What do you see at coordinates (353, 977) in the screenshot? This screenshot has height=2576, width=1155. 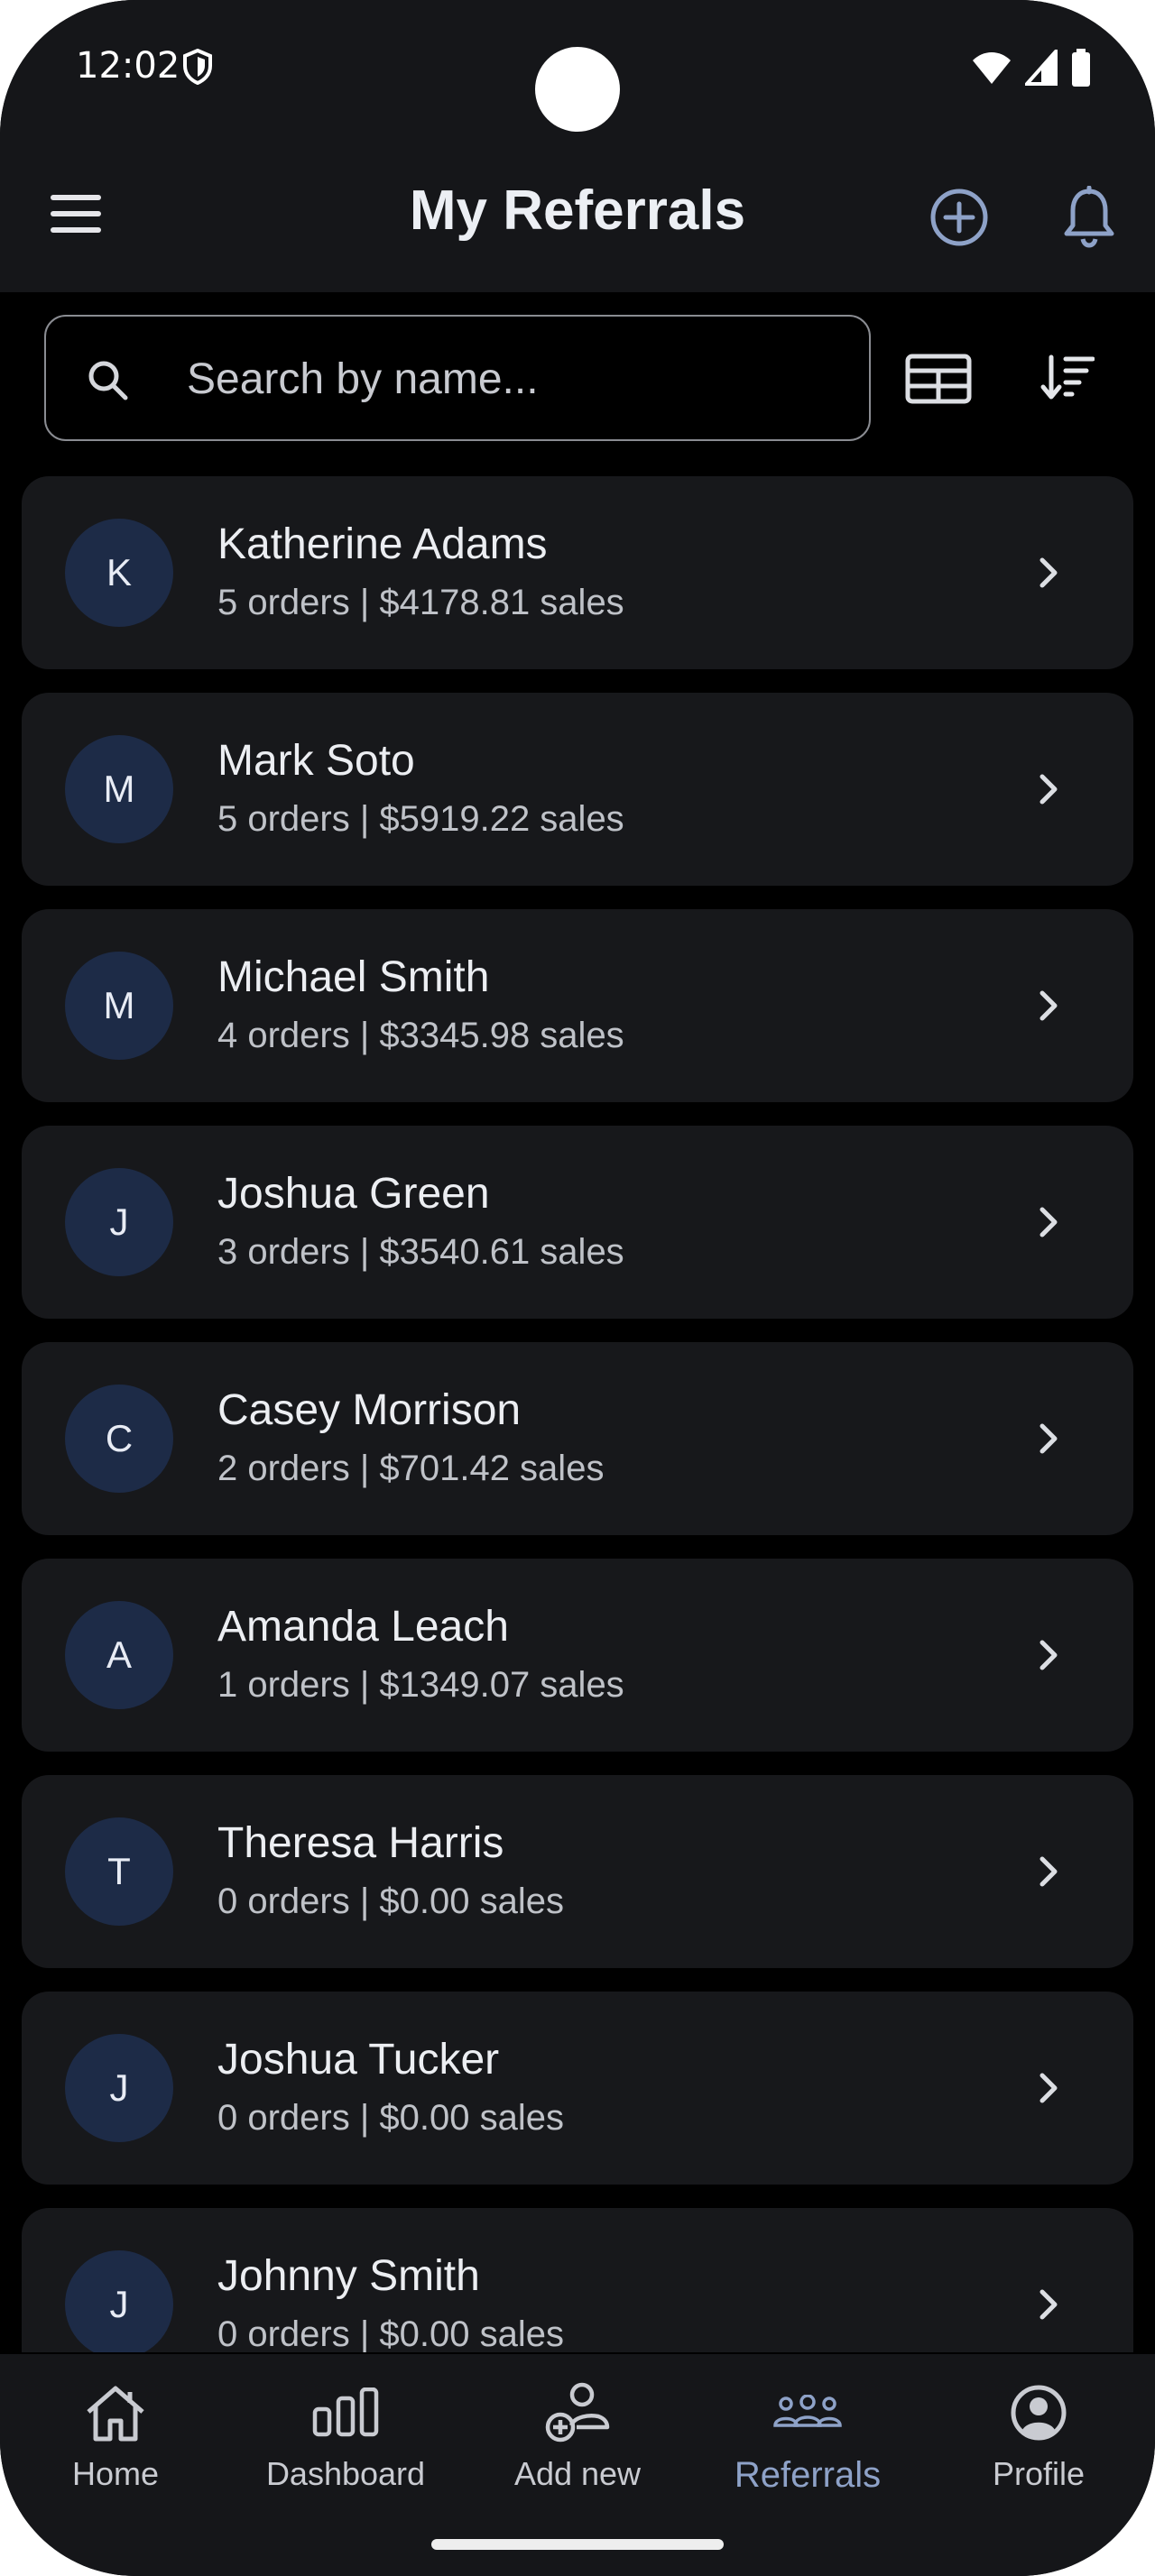 I see `referral-name: Michael Smith` at bounding box center [353, 977].